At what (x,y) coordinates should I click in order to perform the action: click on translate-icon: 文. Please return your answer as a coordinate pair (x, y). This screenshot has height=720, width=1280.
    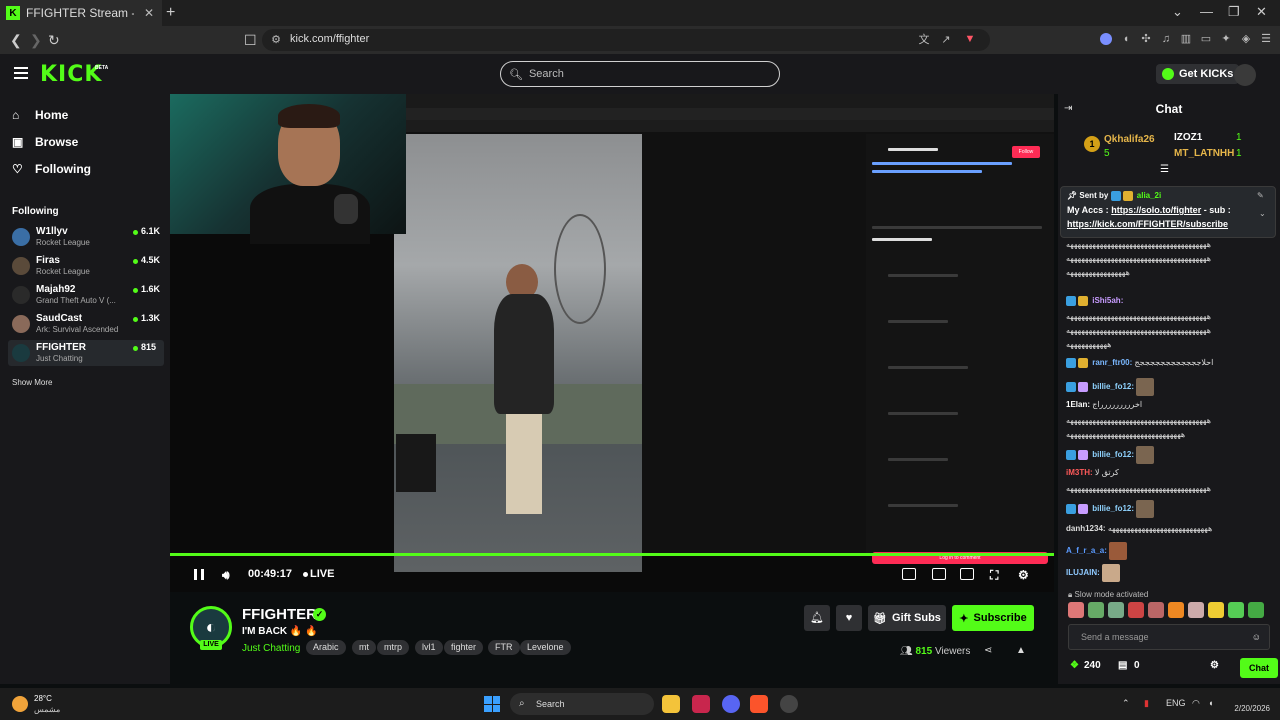
    Looking at the image, I should click on (924, 40).